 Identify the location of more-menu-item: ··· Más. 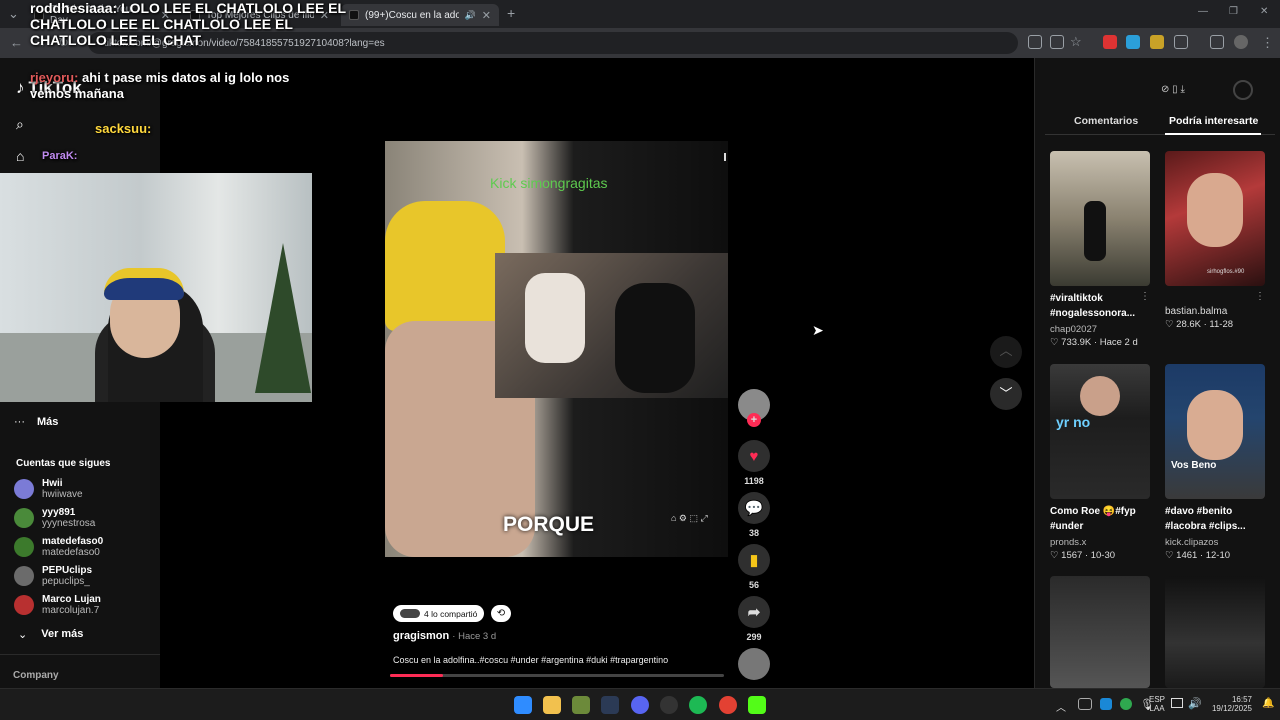
(36, 422).